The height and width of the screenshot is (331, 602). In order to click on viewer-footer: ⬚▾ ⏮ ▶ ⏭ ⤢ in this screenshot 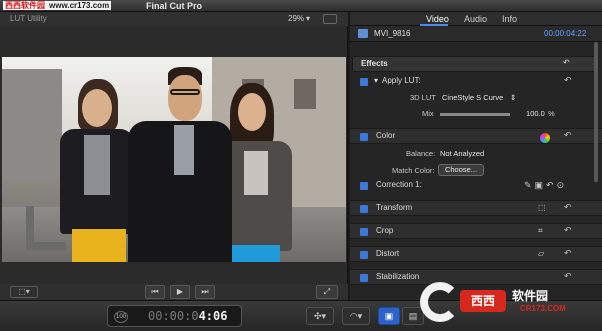, I will do `click(174, 292)`.